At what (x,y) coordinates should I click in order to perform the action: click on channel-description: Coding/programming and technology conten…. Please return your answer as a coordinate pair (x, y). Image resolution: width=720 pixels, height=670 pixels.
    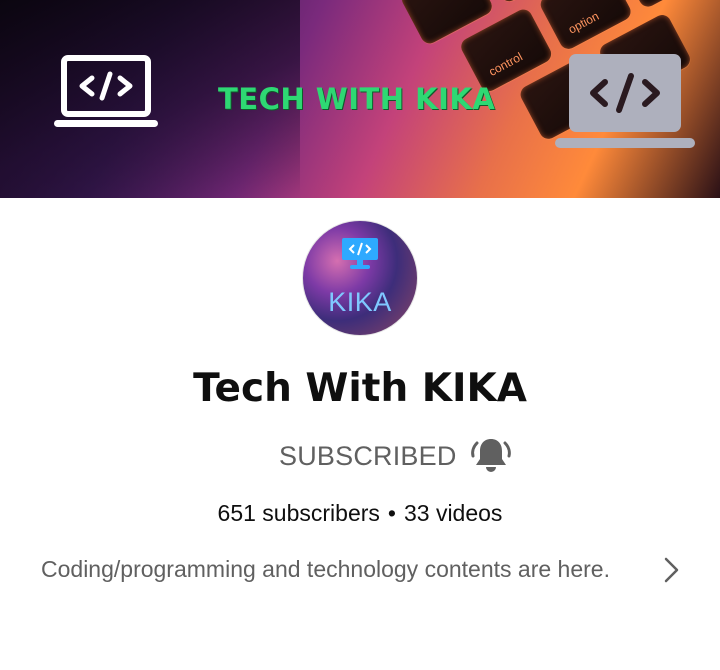
    Looking at the image, I should click on (325, 569).